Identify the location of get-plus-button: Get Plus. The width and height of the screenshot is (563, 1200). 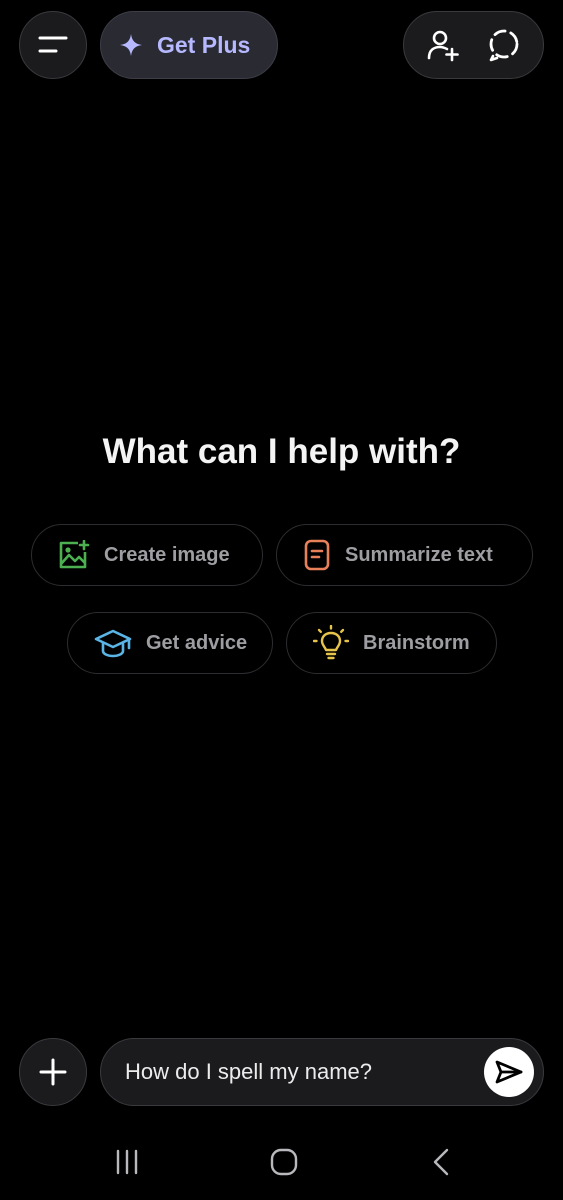
(189, 45).